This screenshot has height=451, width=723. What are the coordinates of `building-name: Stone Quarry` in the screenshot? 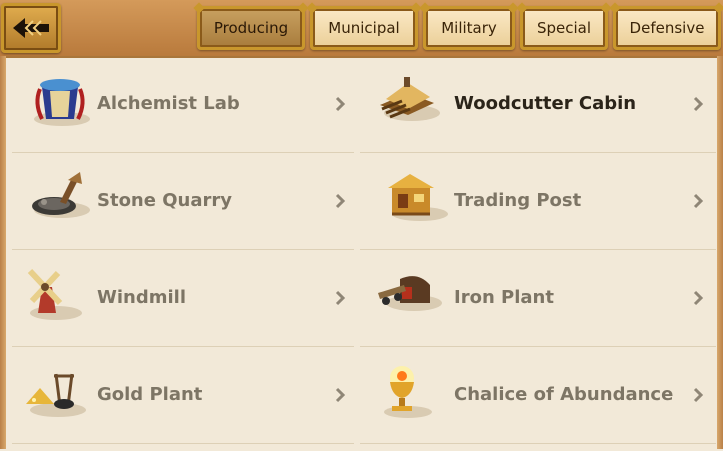 It's located at (164, 200).